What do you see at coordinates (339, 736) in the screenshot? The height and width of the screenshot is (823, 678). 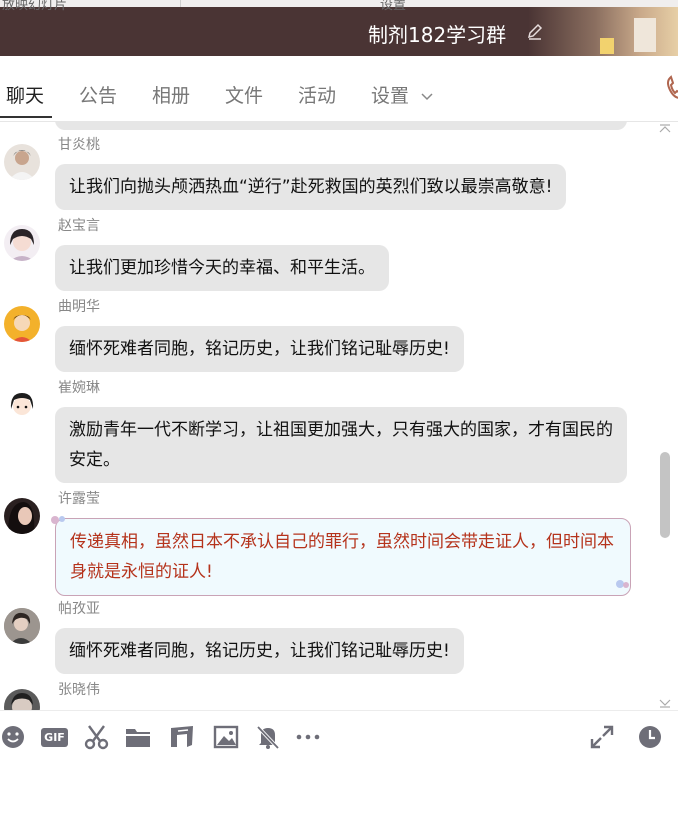 I see `input-toolbar: GIF` at bounding box center [339, 736].